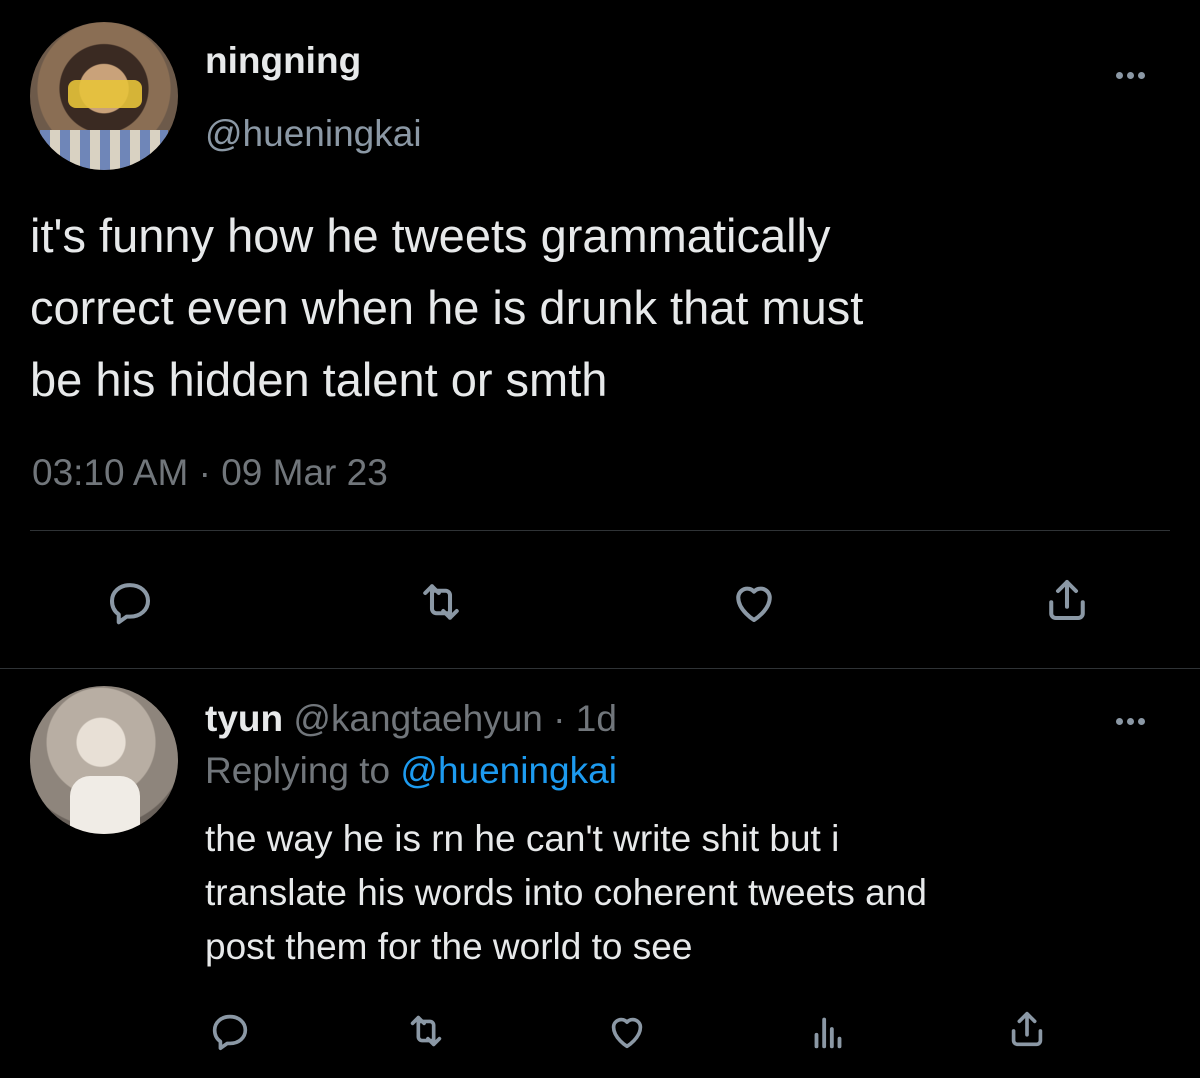 The width and height of the screenshot is (1200, 1078). Describe the element at coordinates (244, 718) in the screenshot. I see `display-name: tyun` at that location.